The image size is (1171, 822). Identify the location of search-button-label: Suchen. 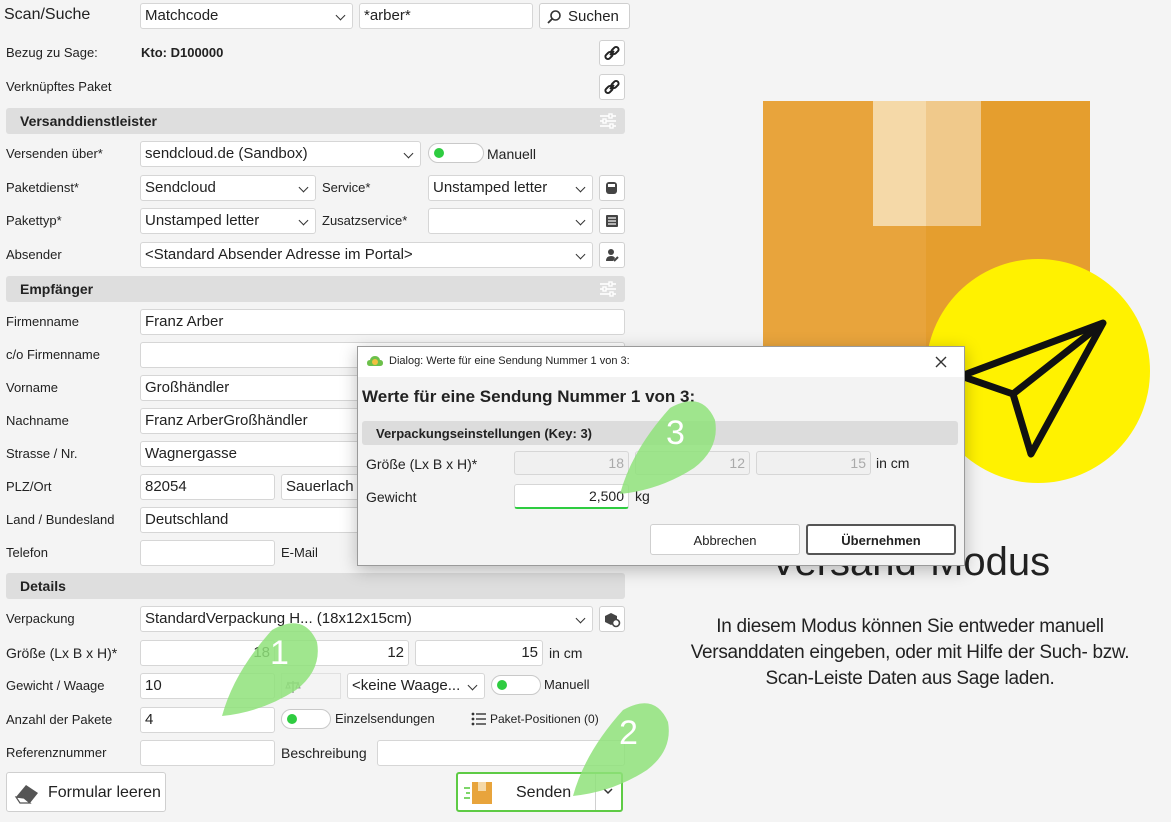
(593, 16).